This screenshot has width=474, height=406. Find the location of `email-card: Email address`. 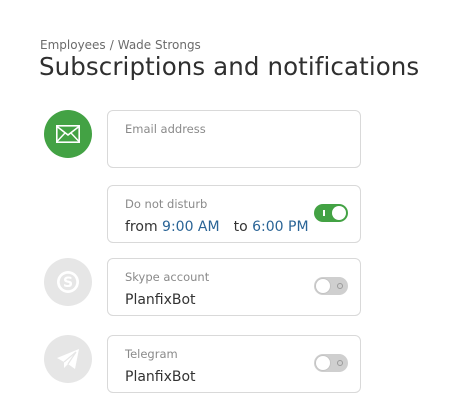

email-card: Email address is located at coordinates (234, 139).